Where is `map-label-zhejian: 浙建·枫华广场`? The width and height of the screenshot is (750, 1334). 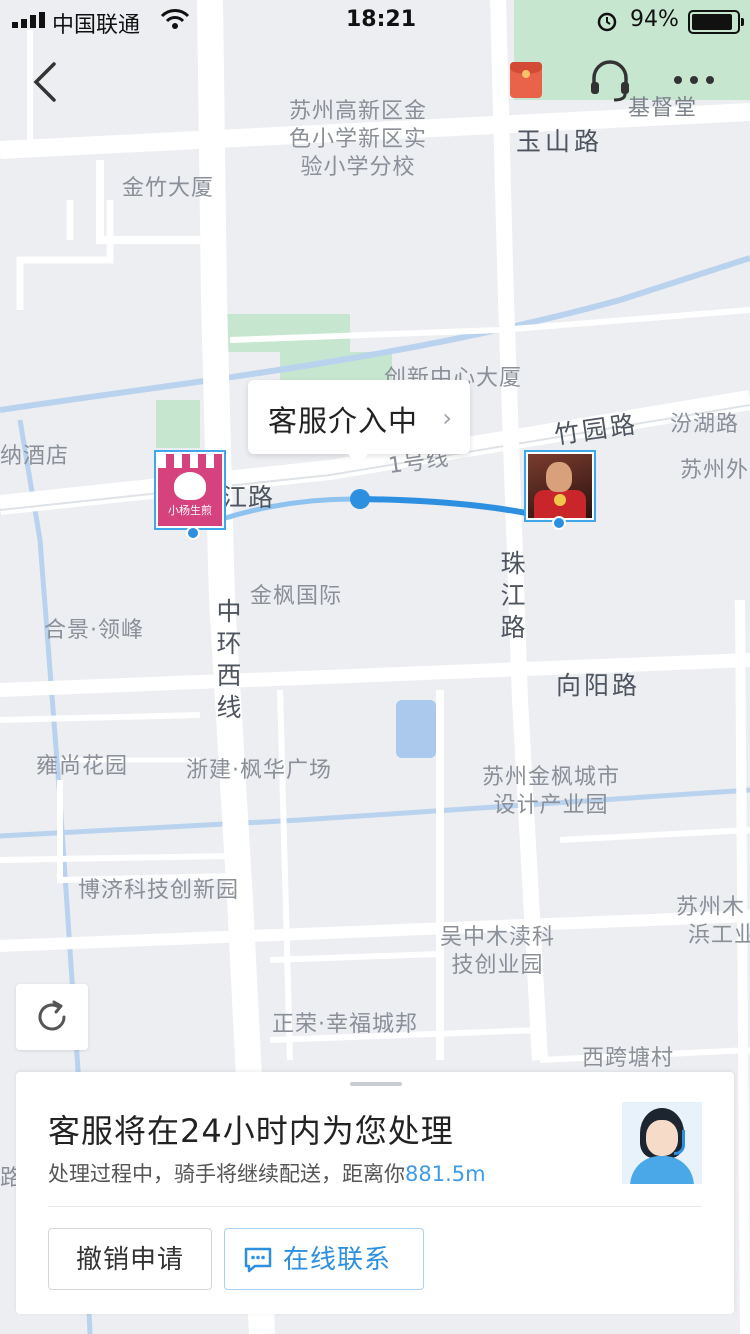
map-label-zhejian: 浙建·枫华广场 is located at coordinates (259, 770).